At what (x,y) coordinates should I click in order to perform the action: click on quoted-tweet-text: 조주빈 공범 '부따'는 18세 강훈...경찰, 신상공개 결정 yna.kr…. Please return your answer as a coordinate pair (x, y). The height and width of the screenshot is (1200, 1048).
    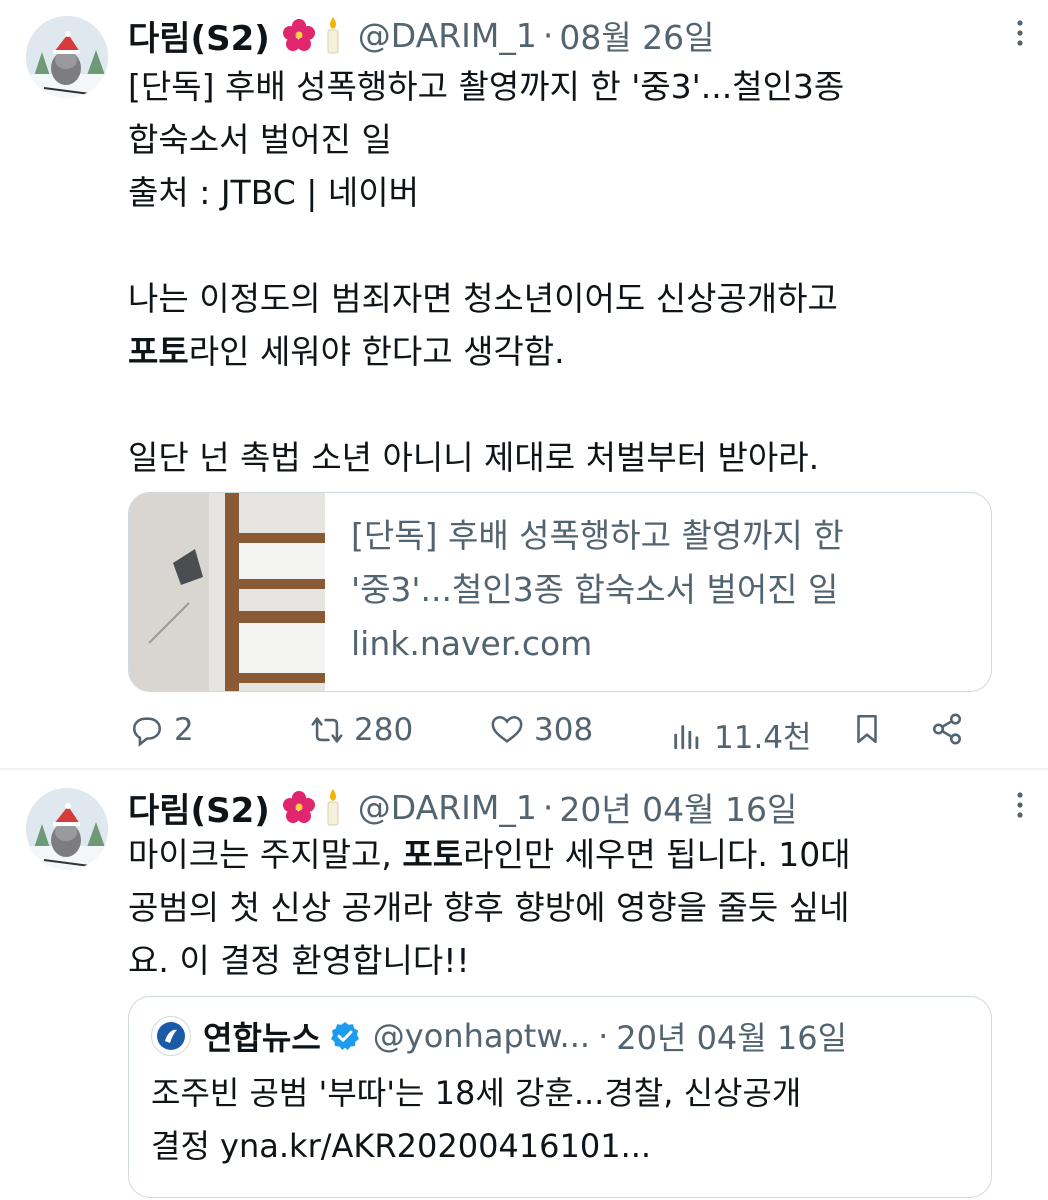
    Looking at the image, I should click on (476, 1120).